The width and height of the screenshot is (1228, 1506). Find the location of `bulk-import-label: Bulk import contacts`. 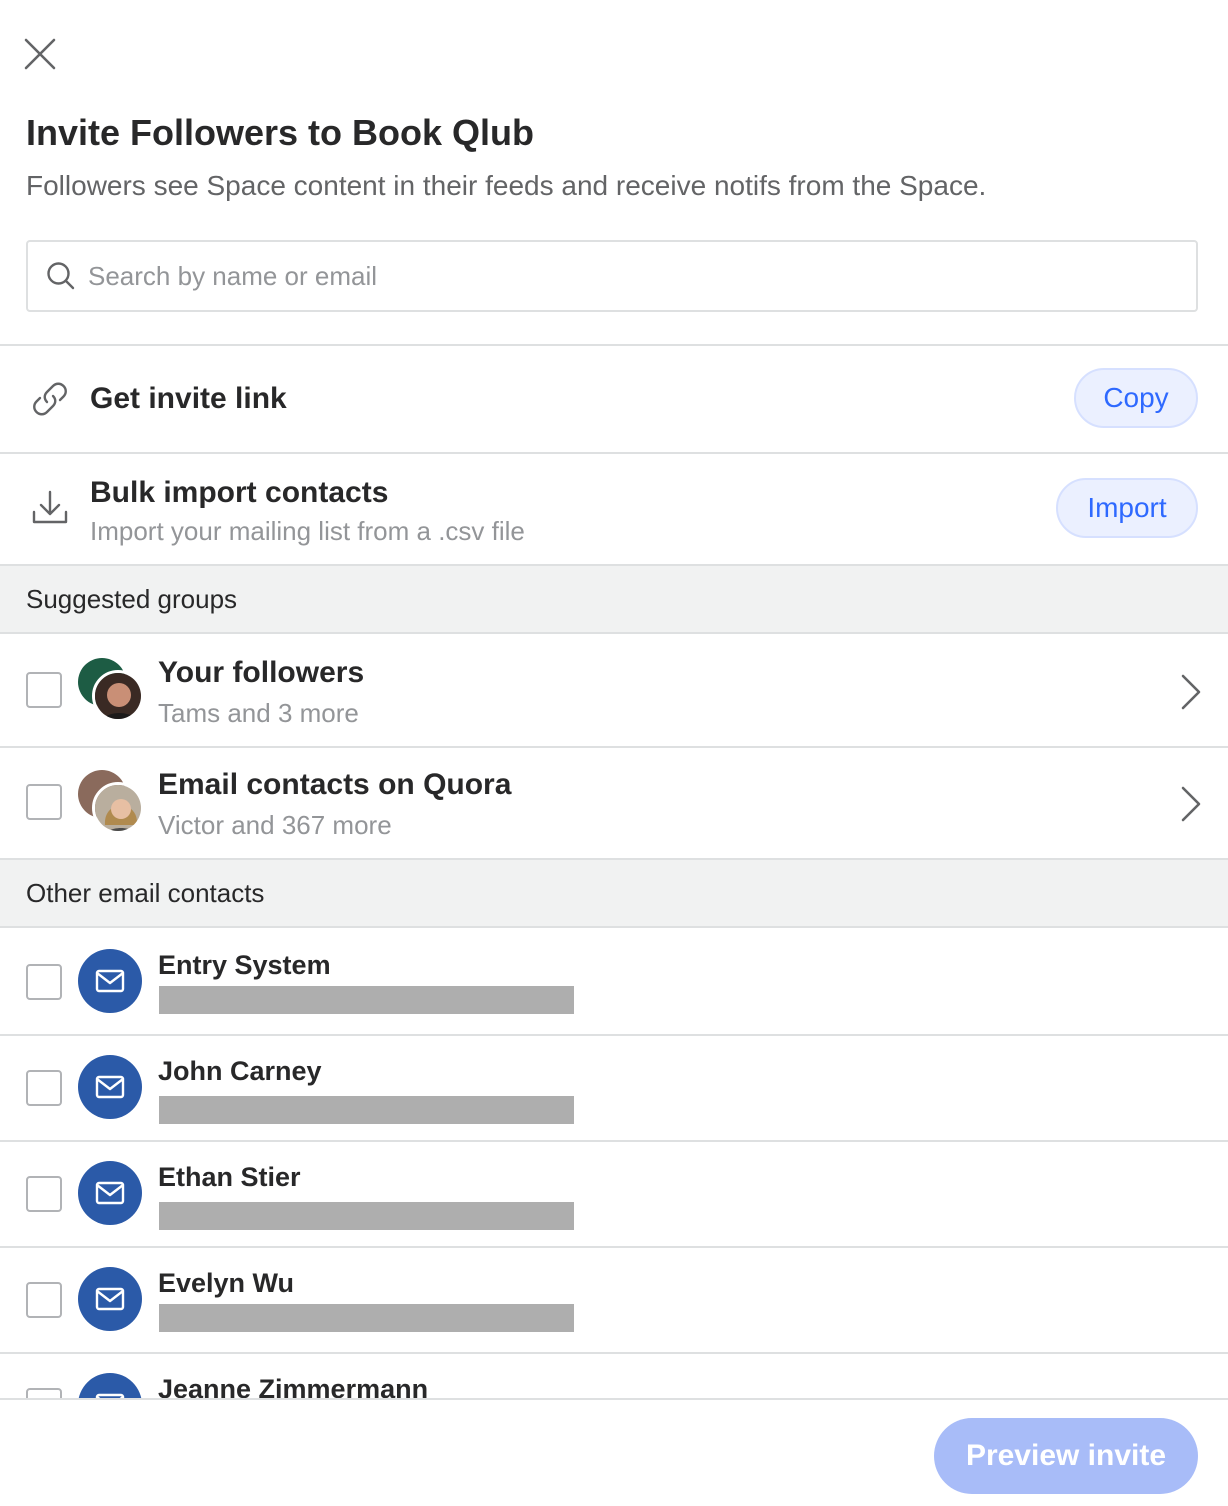

bulk-import-label: Bulk import contacts is located at coordinates (239, 492).